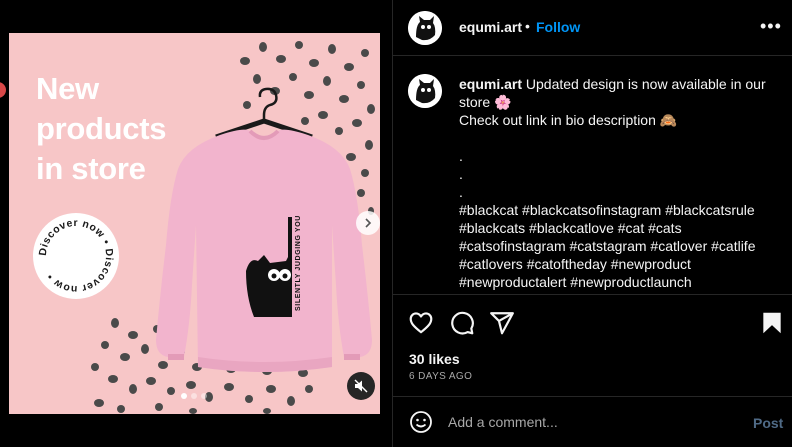 This screenshot has width=792, height=447. I want to click on post-header: equmi.art • Follow •••, so click(592, 28).